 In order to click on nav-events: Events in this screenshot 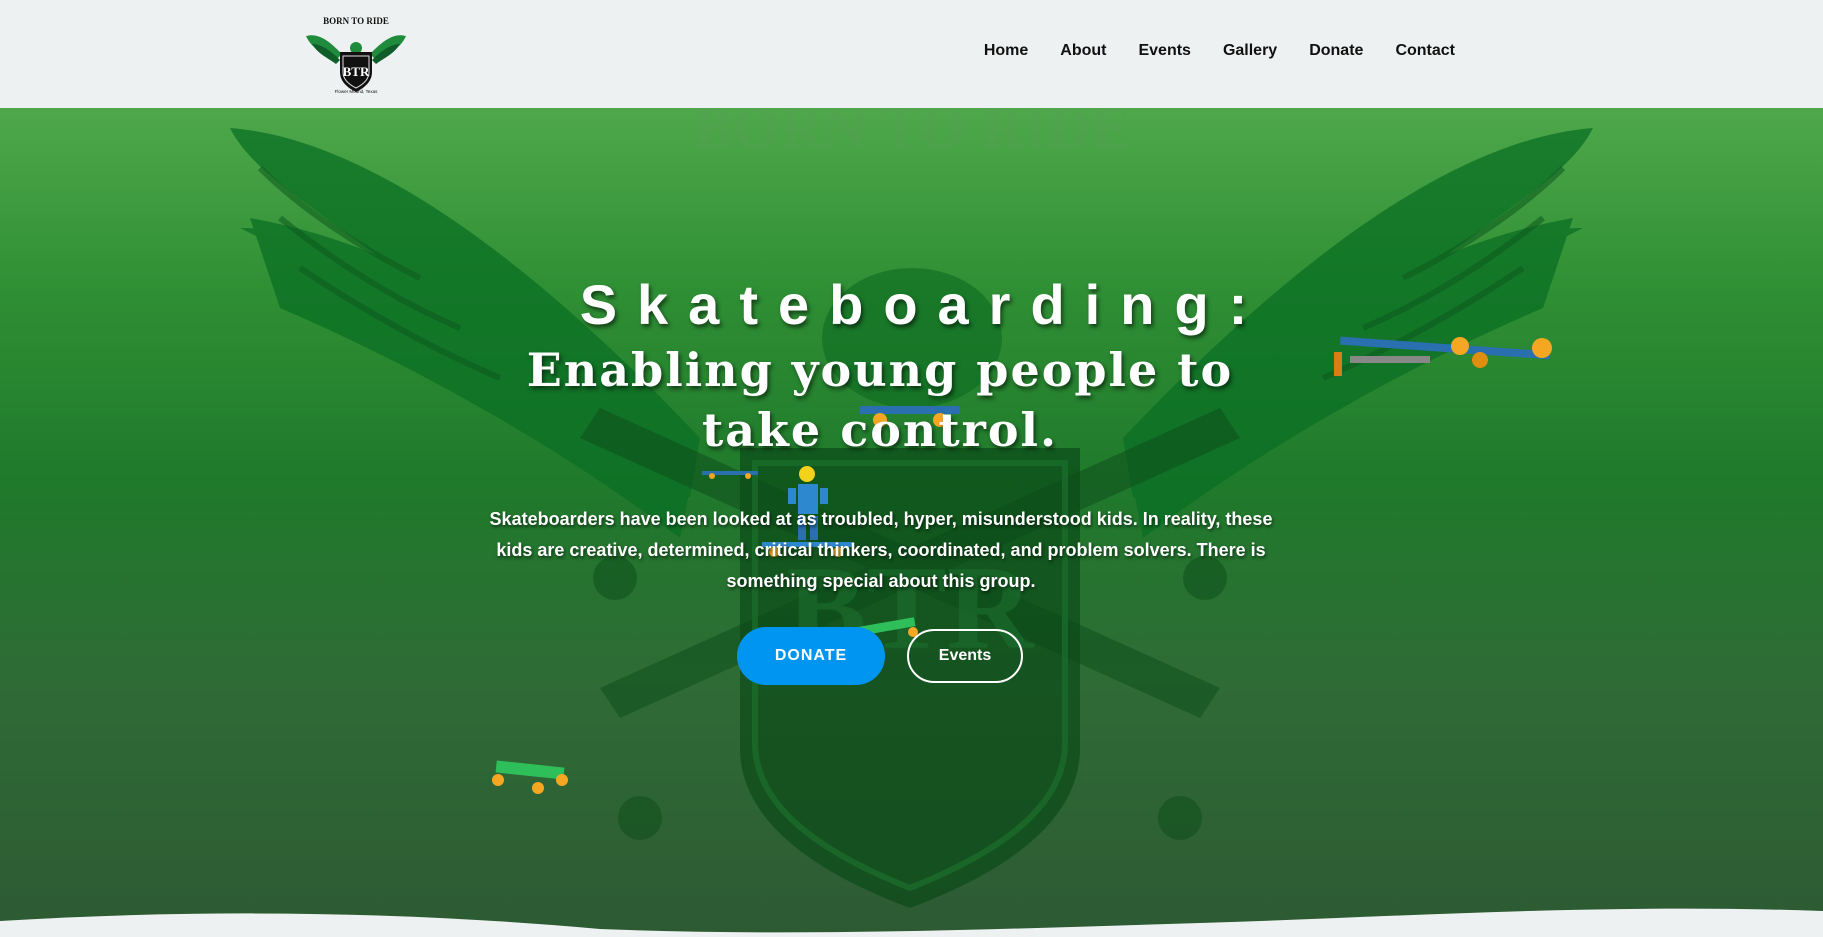, I will do `click(1164, 51)`.